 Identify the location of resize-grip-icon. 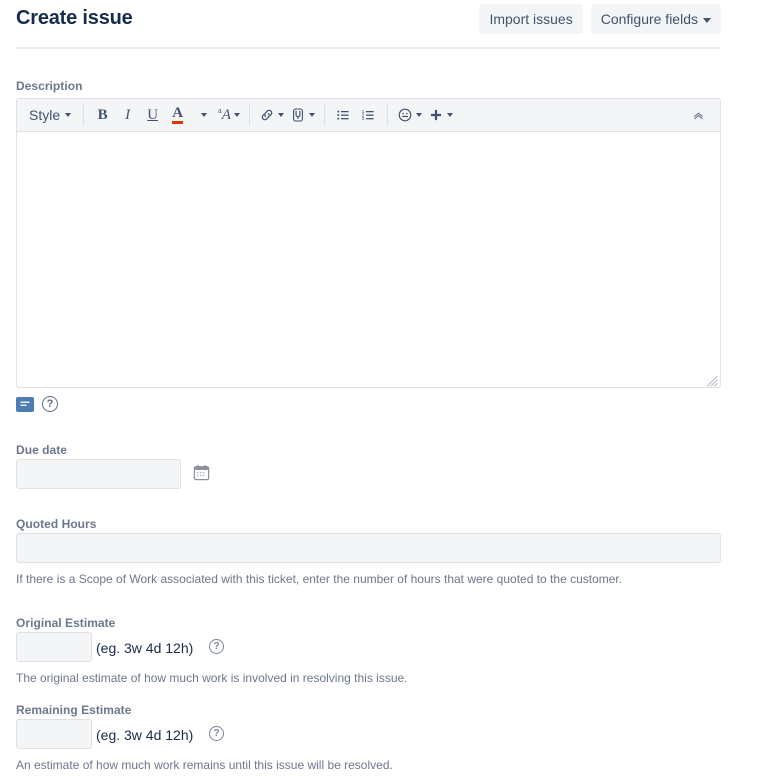
(712, 381).